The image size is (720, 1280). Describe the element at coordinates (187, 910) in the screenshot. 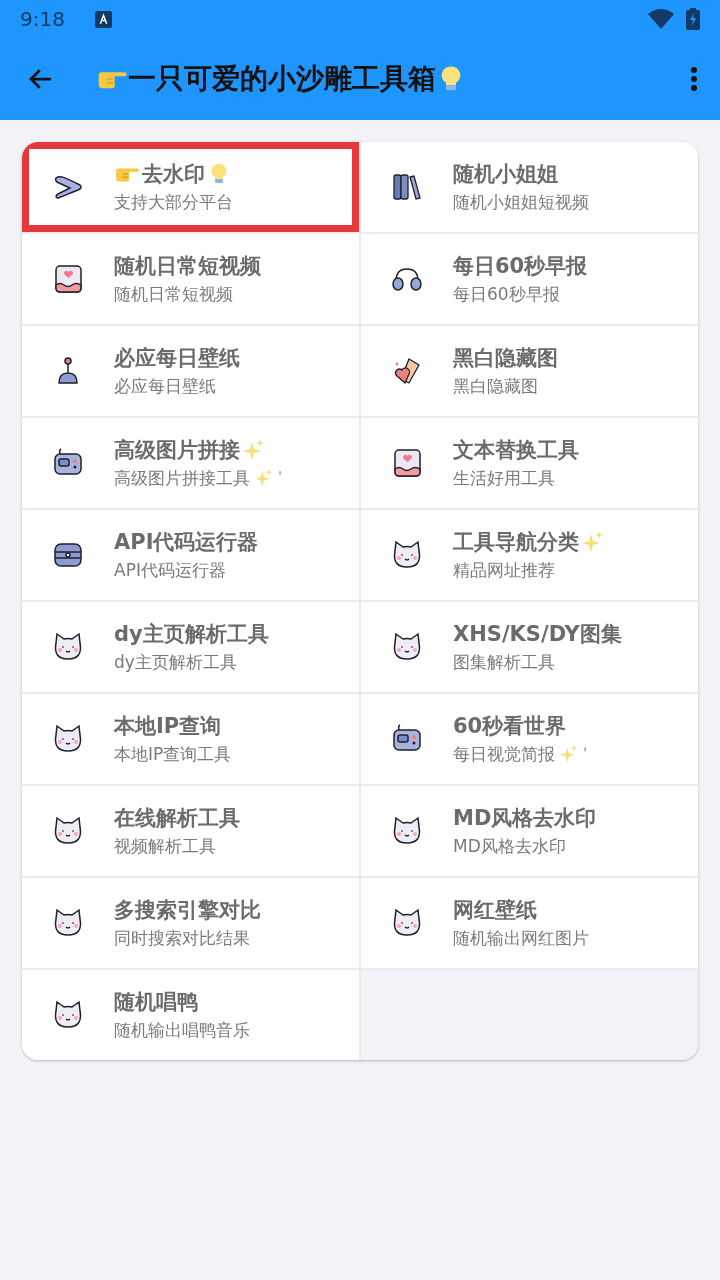

I see `tool-title: 多搜索引擎对比` at that location.